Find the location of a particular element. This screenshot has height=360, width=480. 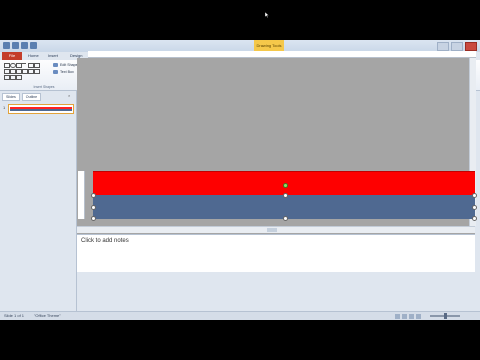

undo-icon is located at coordinates (24, 45).